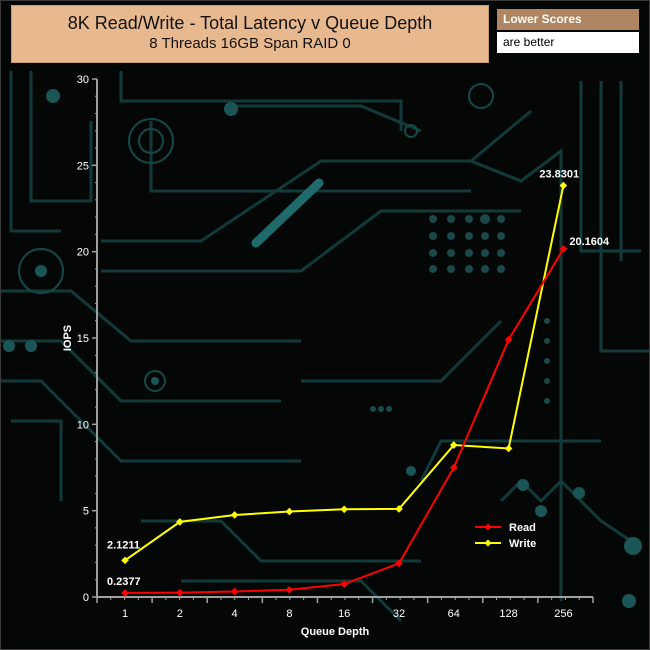 This screenshot has width=650, height=650. Describe the element at coordinates (180, 614) in the screenshot. I see `x-tick-label: 2` at that location.